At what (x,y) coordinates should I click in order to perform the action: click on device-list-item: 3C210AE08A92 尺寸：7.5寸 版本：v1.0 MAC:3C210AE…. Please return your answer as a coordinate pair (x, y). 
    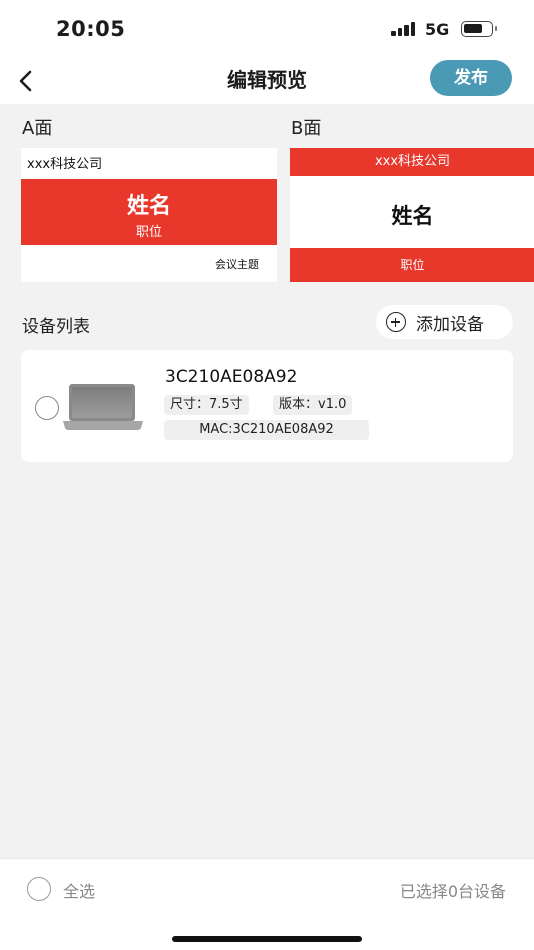
    Looking at the image, I should click on (267, 406).